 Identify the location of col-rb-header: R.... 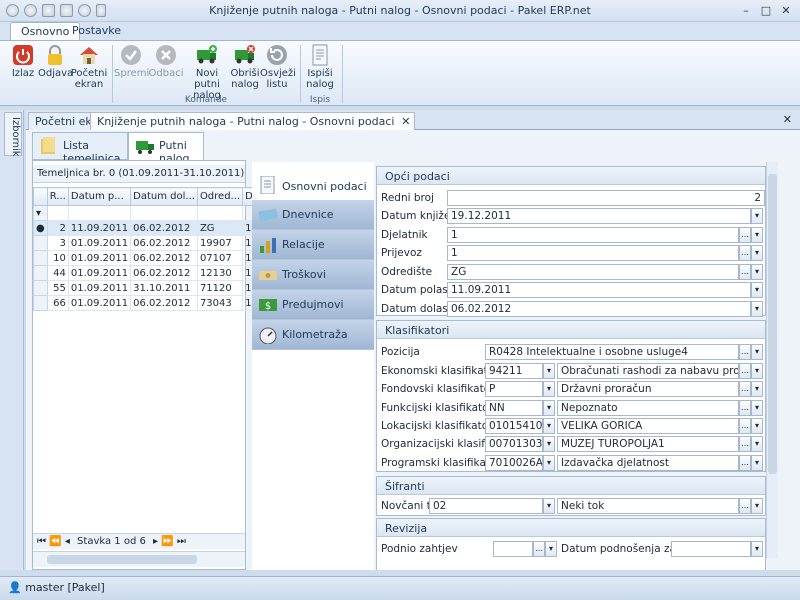
(57, 196).